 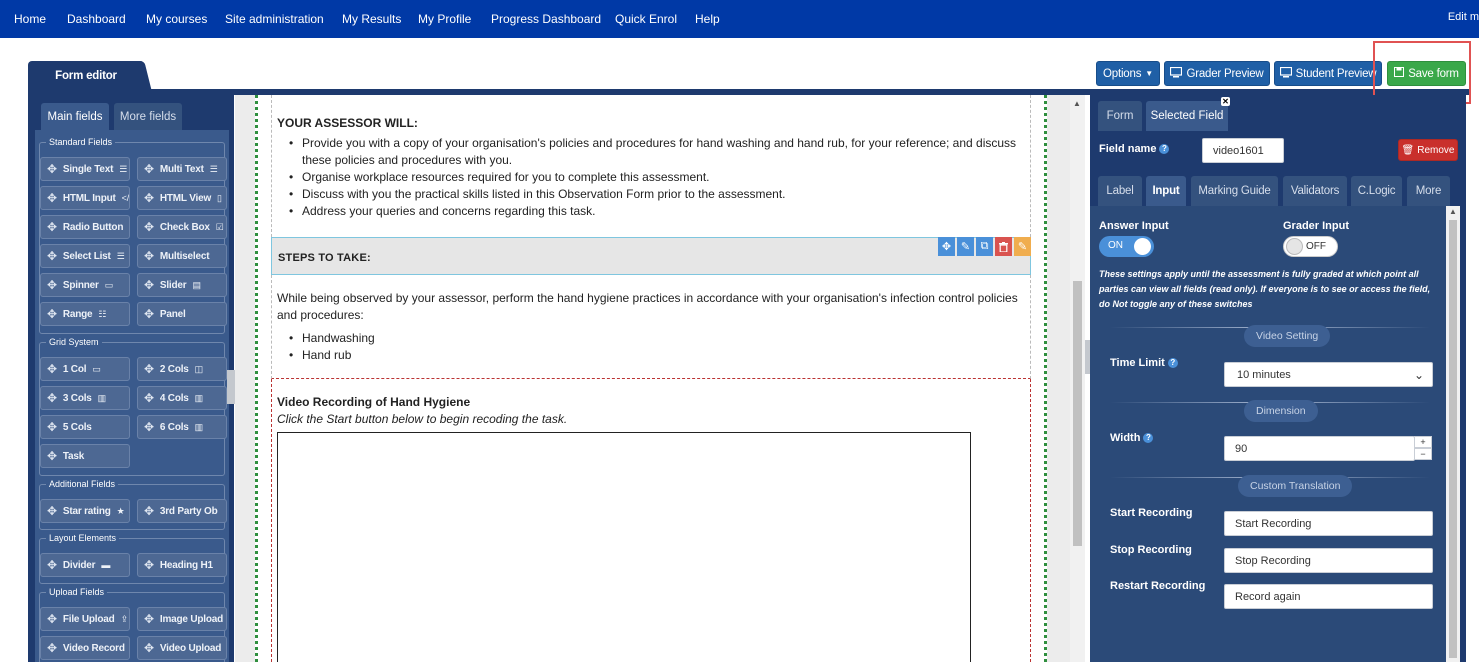 I want to click on options-button: Options ▼, so click(x=1128, y=73).